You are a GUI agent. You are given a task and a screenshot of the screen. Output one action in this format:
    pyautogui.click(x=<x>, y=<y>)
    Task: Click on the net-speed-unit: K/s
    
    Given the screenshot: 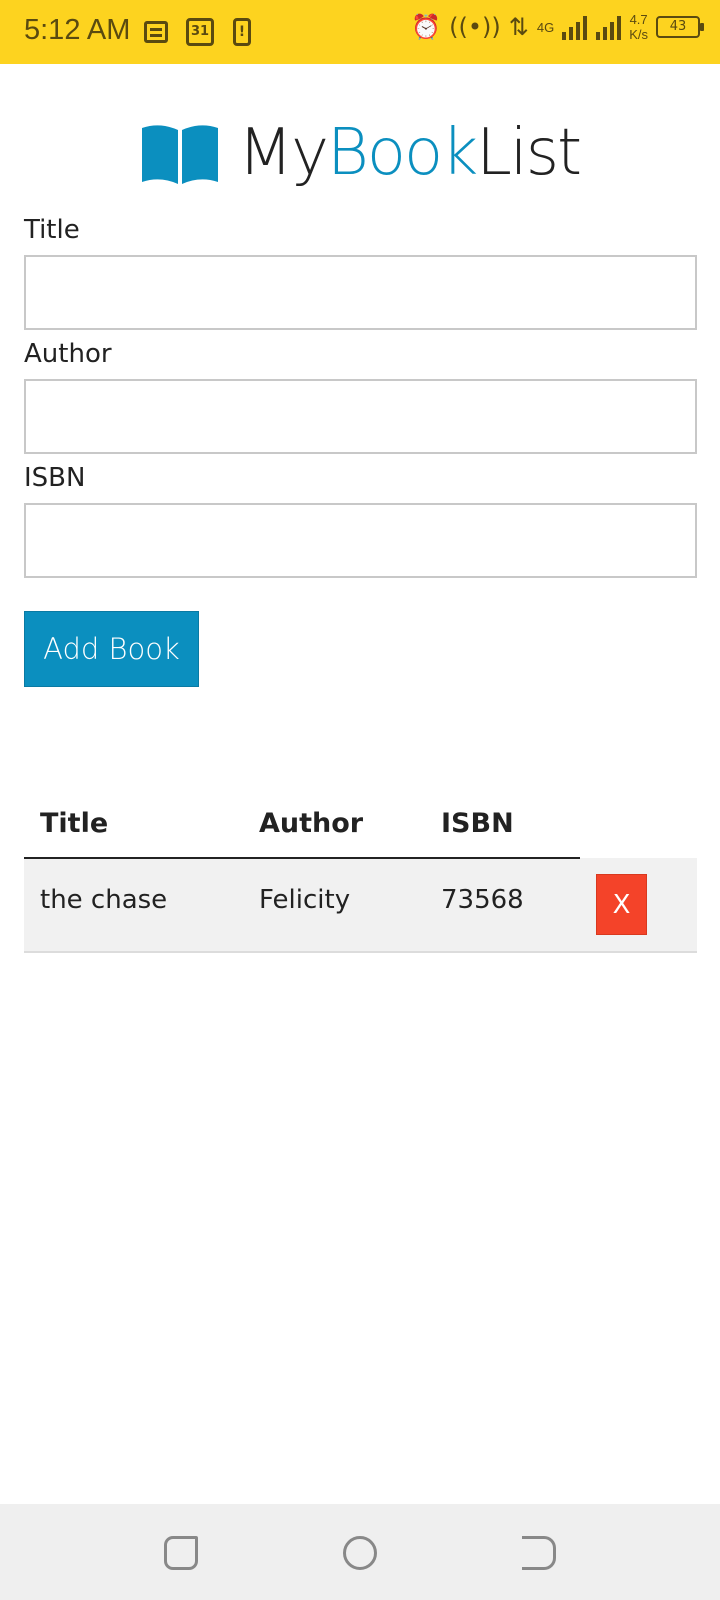 What is the action you would take?
    pyautogui.click(x=638, y=34)
    